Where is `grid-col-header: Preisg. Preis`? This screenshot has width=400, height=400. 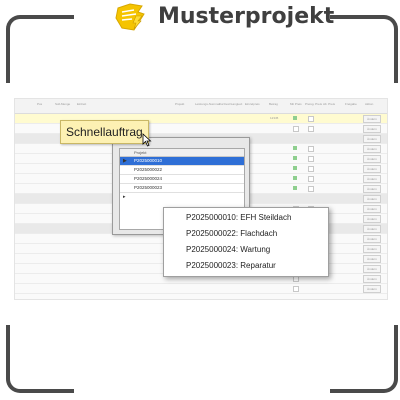 grid-col-header: Preisg. Preis is located at coordinates (314, 104).